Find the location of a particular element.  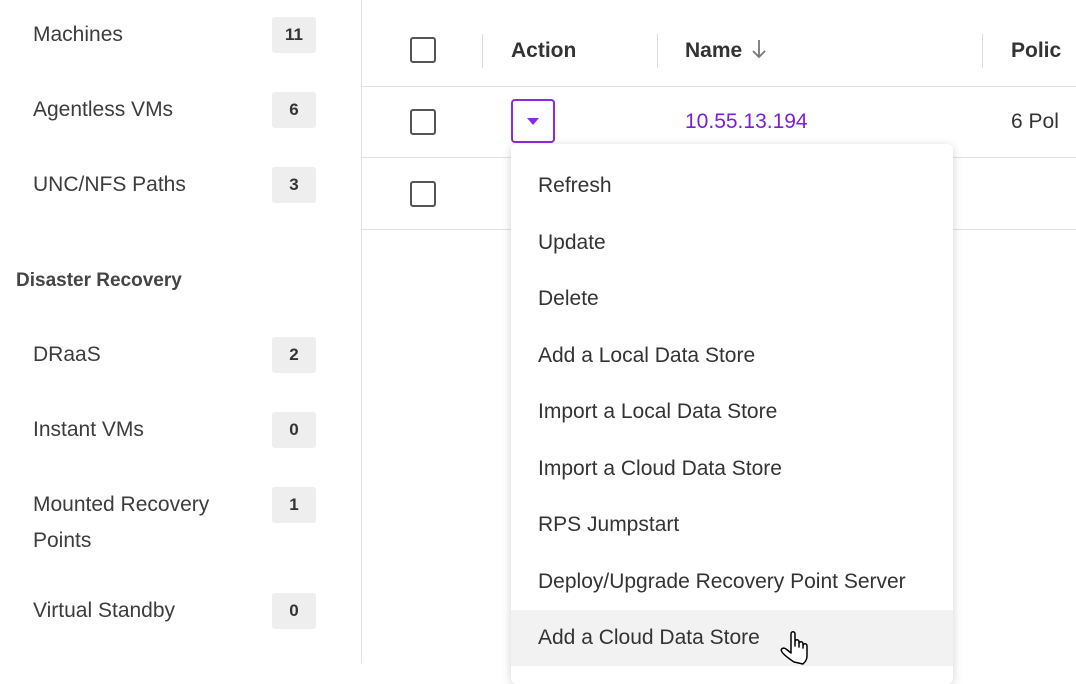

count-badge: 11 is located at coordinates (294, 35).